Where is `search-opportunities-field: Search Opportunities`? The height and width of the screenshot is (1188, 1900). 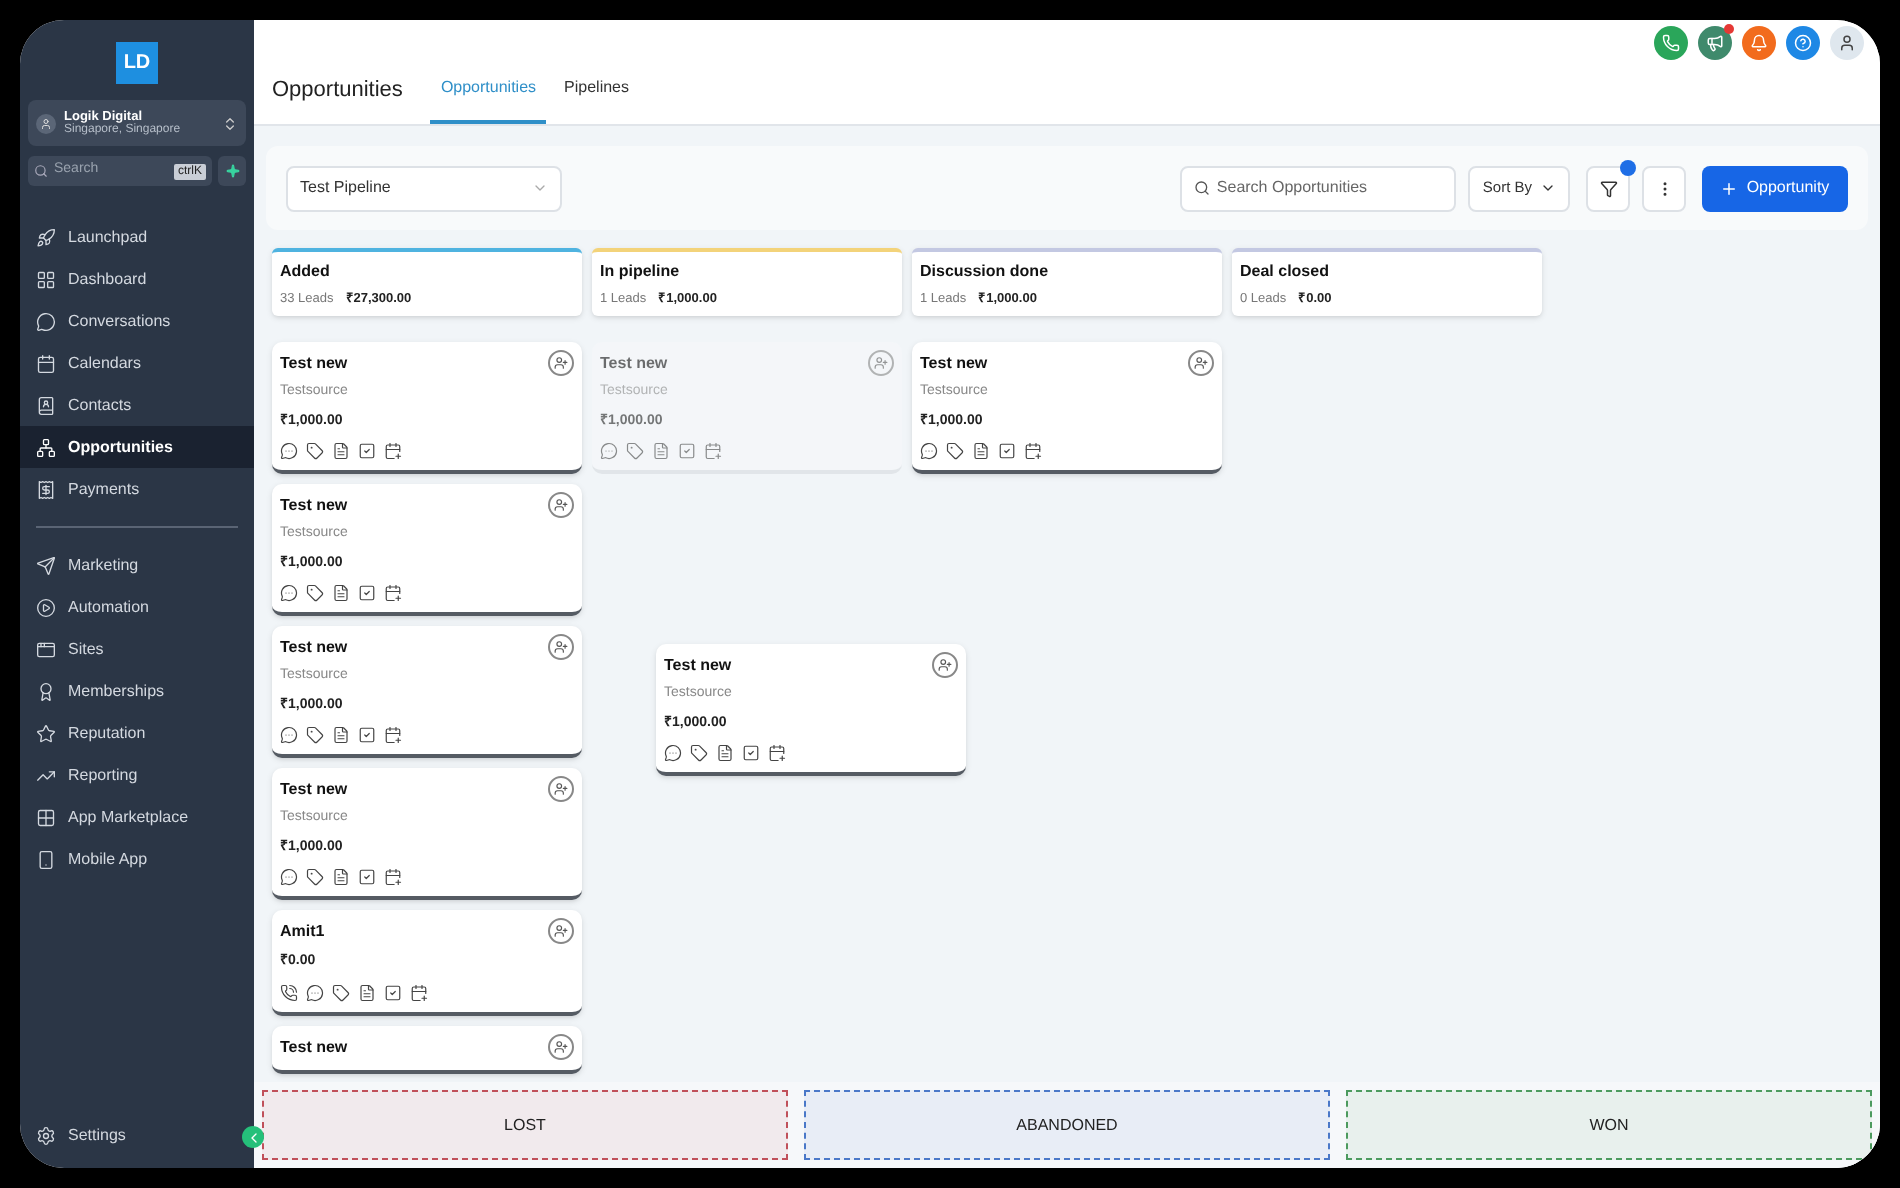 search-opportunities-field: Search Opportunities is located at coordinates (1318, 188).